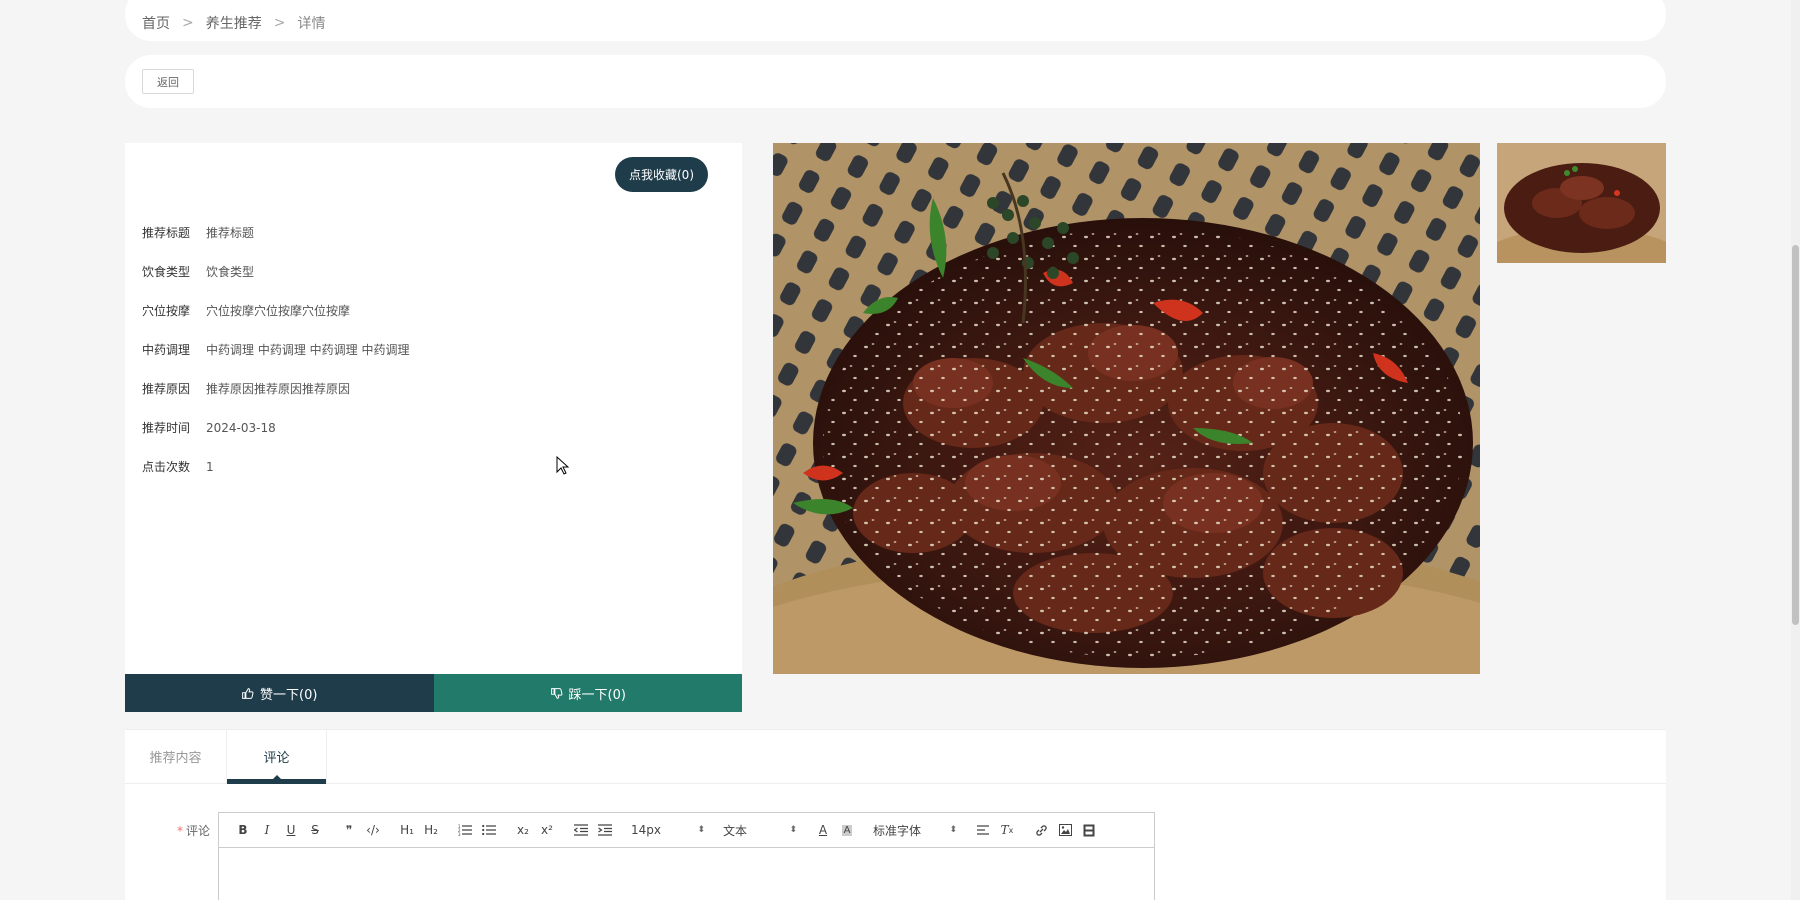 The width and height of the screenshot is (1800, 900). I want to click on comment-label: * 评论, so click(193, 830).